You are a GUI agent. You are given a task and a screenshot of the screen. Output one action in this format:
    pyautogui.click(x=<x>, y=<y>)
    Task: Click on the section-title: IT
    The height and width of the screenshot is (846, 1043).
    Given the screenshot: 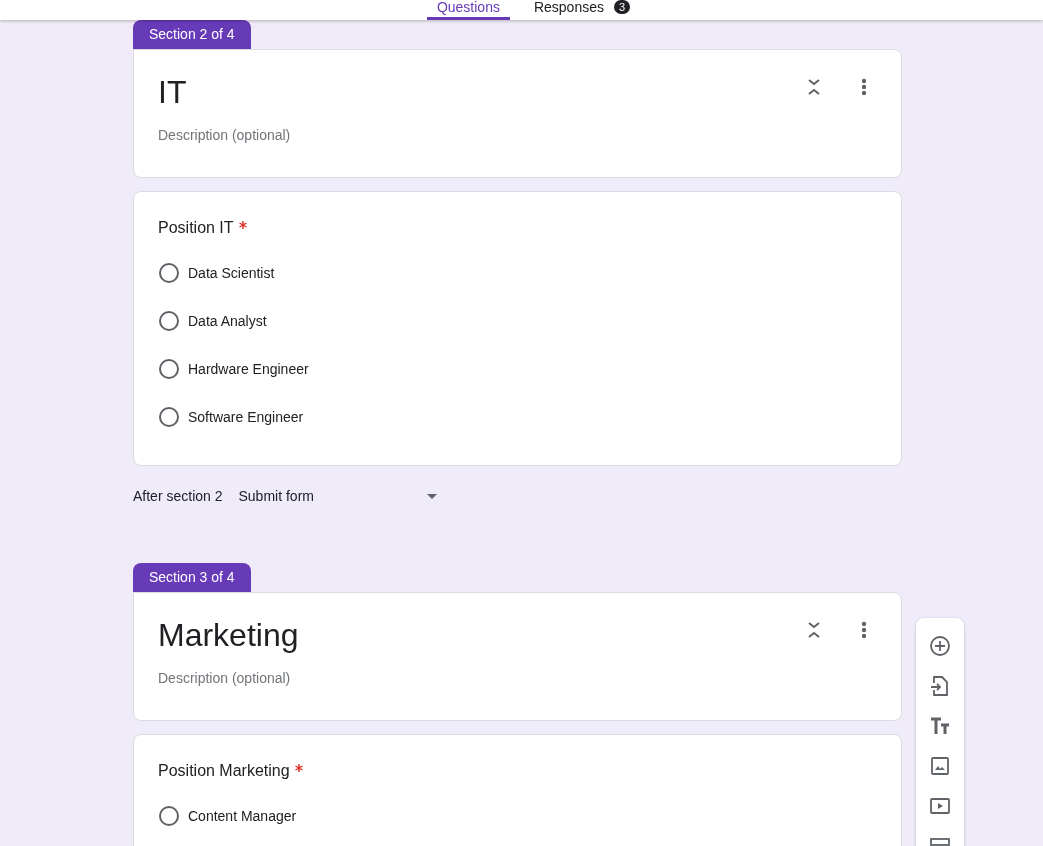 What is the action you would take?
    pyautogui.click(x=482, y=92)
    